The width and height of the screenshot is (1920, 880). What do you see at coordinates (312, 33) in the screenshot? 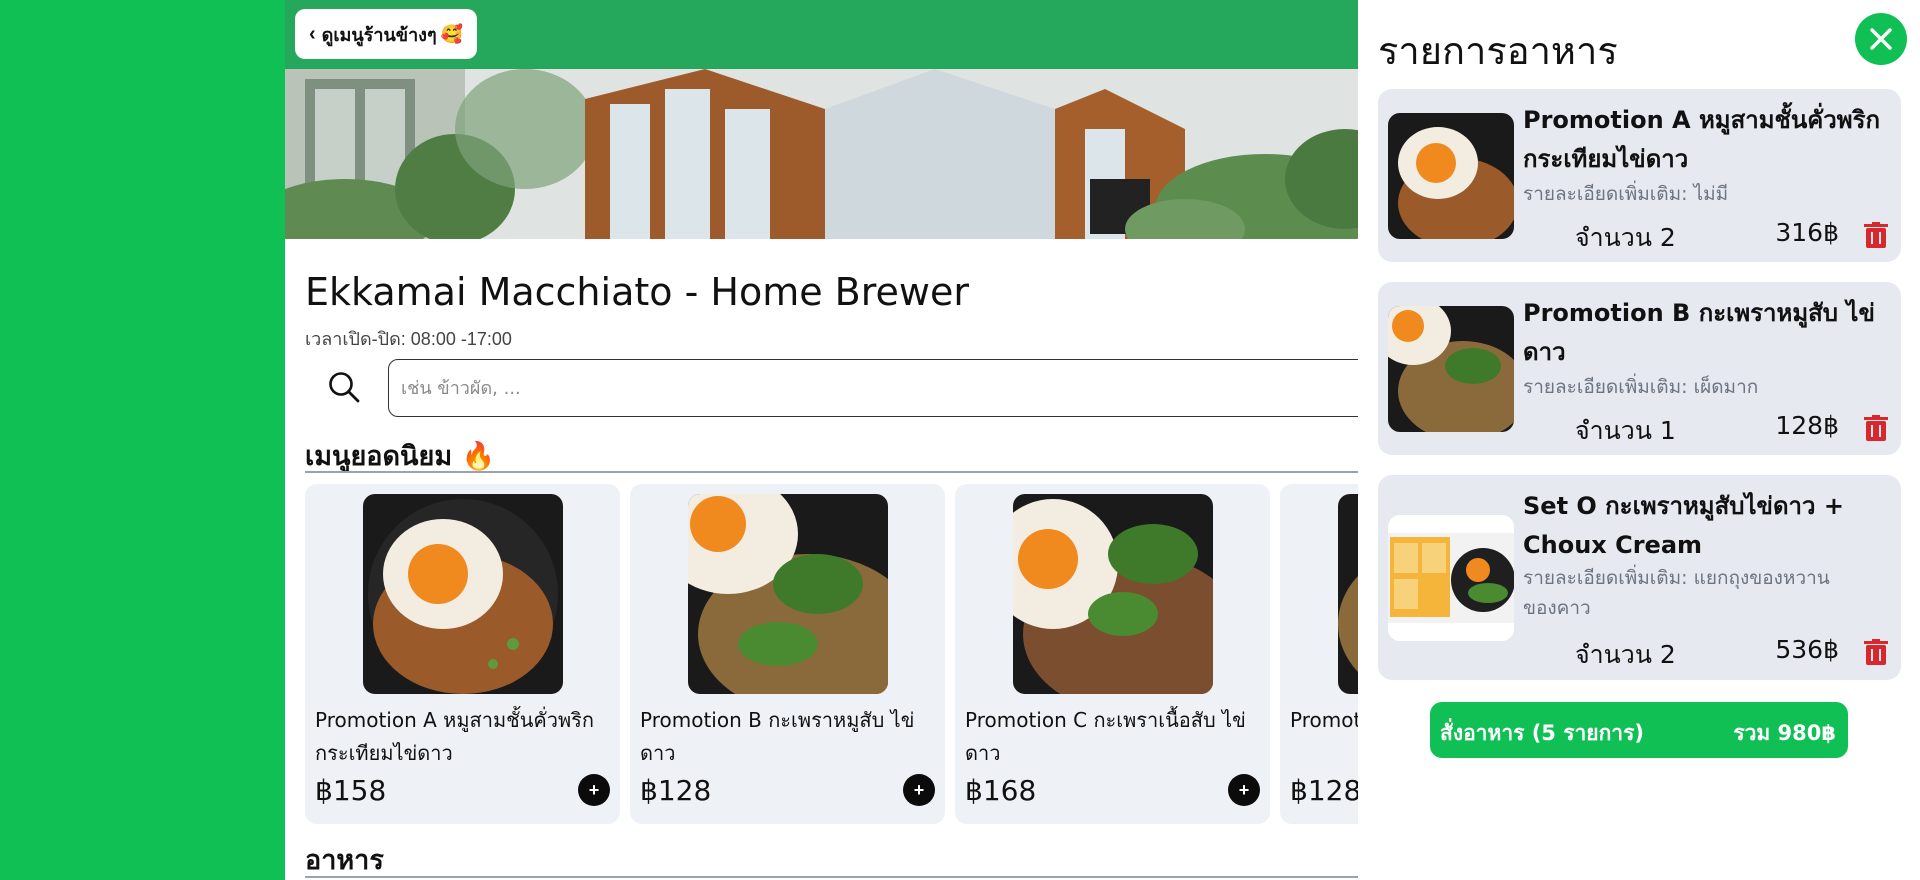
I see `chevron-left-icon: ‹` at bounding box center [312, 33].